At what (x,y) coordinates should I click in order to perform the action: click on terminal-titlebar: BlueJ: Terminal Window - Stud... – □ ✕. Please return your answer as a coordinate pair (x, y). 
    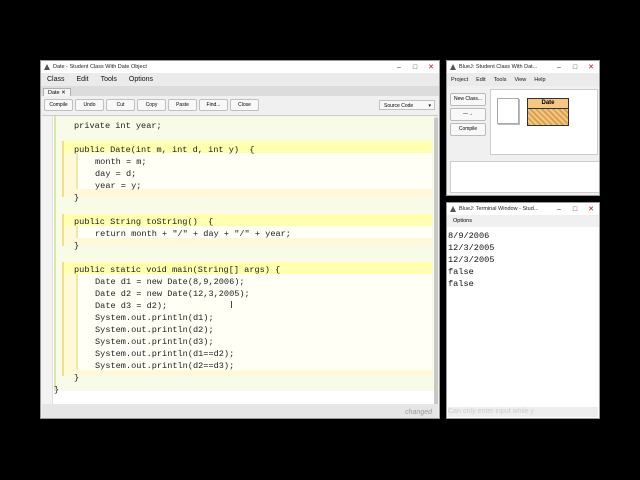
    Looking at the image, I should click on (523, 209).